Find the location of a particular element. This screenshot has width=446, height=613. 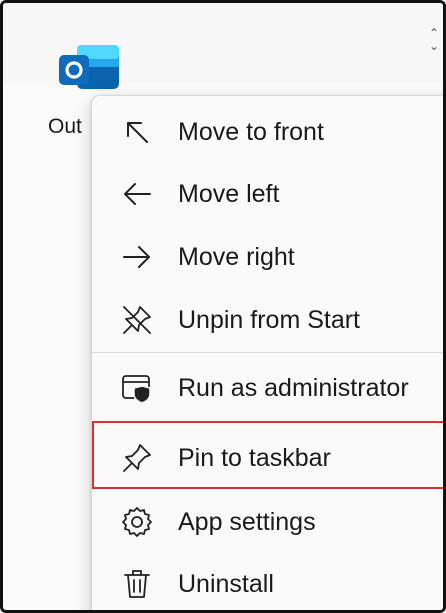

chevron-updown-icon: ⌃ ⌄ is located at coordinates (434, 40).